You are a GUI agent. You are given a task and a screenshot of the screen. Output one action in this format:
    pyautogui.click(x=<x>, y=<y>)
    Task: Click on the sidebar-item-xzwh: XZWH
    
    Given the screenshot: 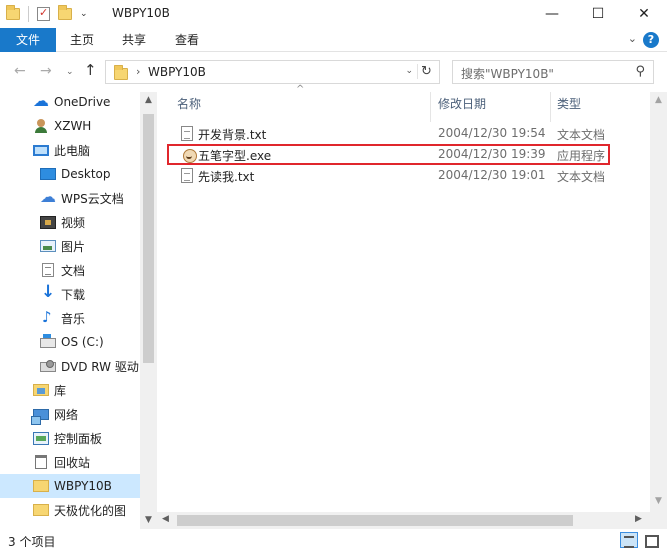 What is the action you would take?
    pyautogui.click(x=70, y=126)
    